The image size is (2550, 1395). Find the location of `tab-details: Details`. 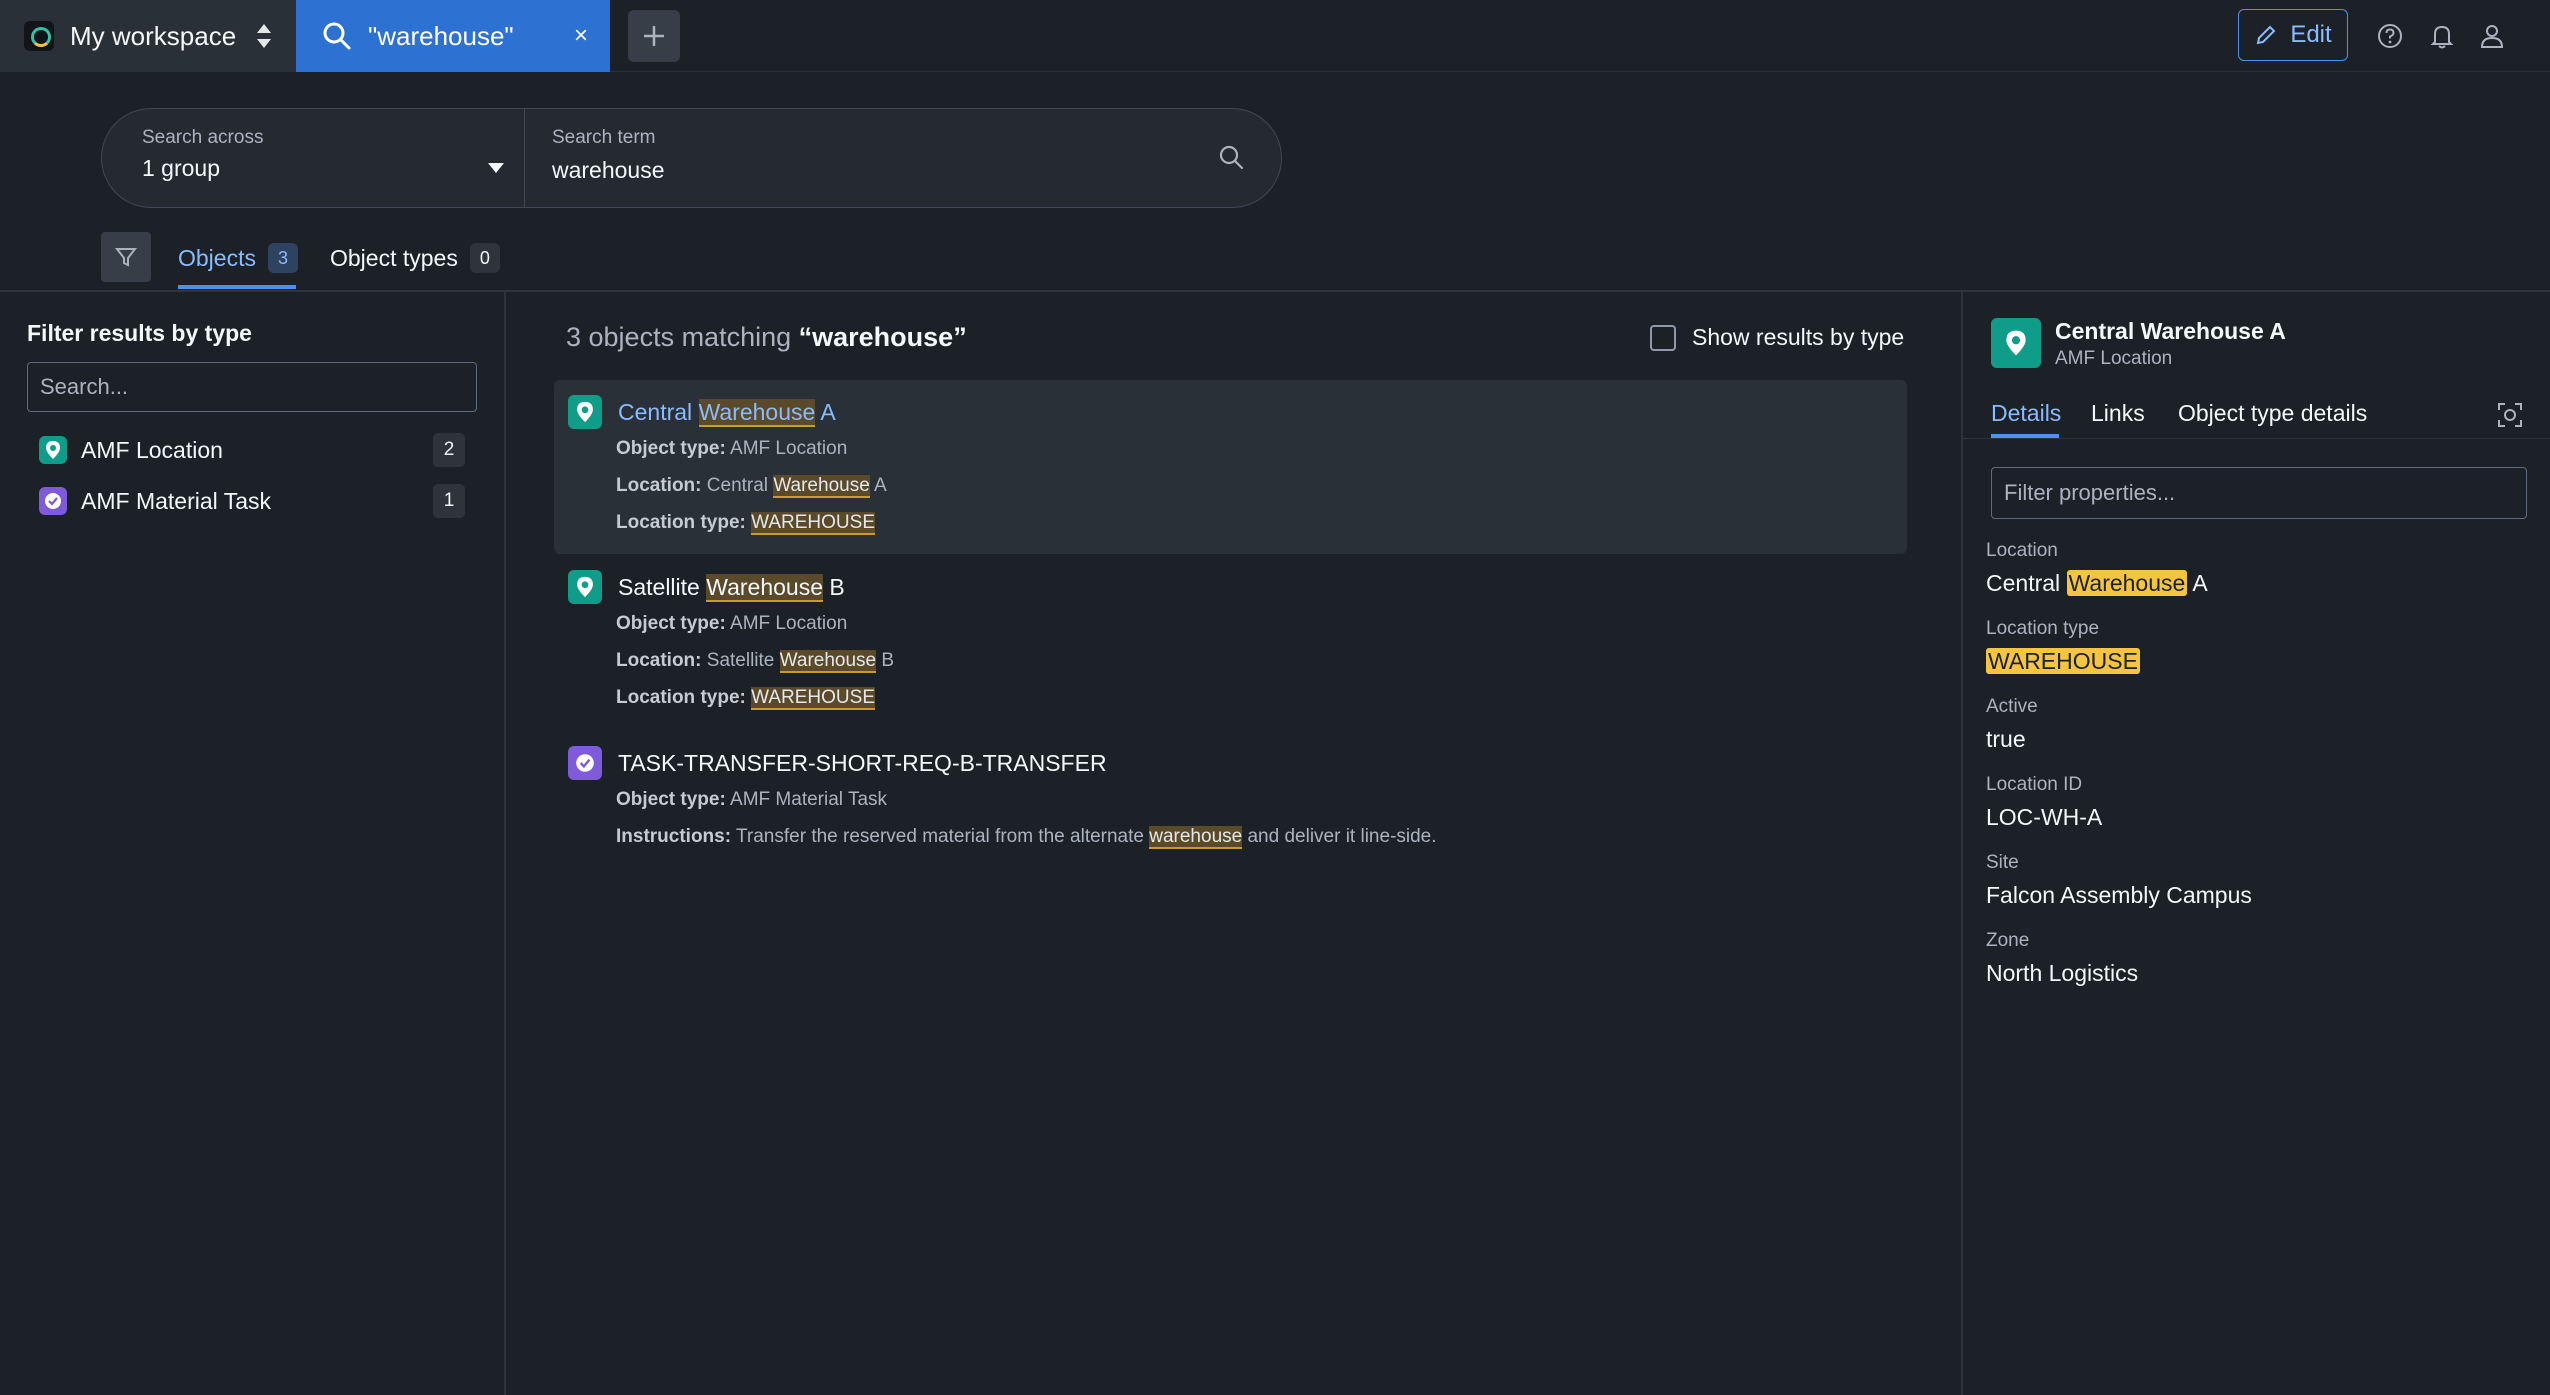

tab-details: Details is located at coordinates (2026, 413).